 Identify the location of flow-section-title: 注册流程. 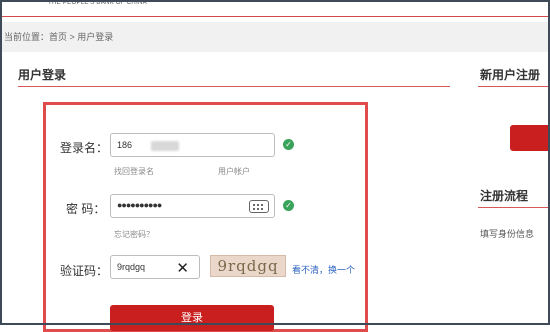
(504, 196).